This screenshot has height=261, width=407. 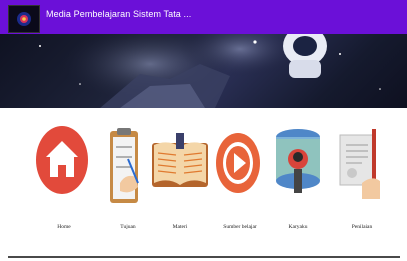 What do you see at coordinates (298, 161) in the screenshot?
I see `astronaut-icon` at bounding box center [298, 161].